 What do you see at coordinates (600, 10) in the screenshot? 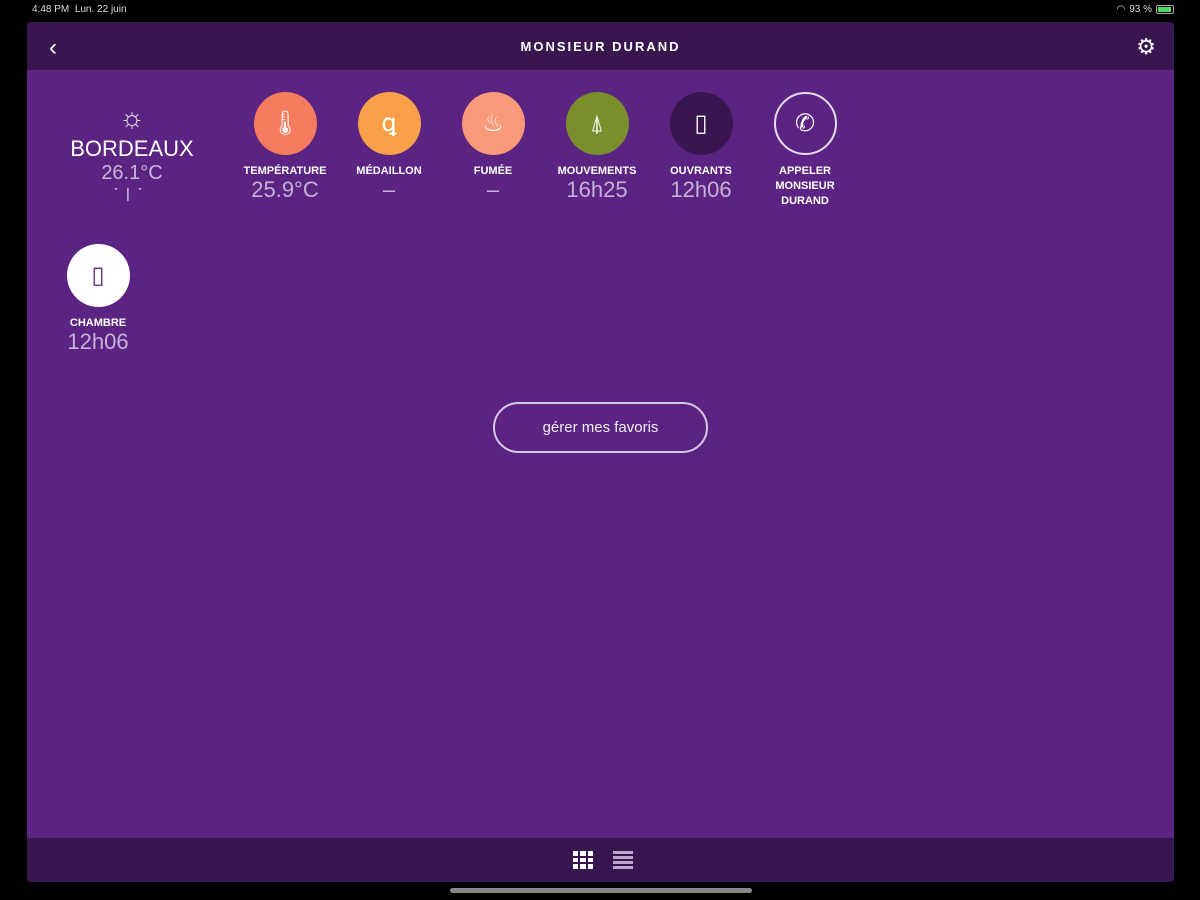
I see `status-bar: 4:48 PM Lun. 22 juin ◠ 93 %` at bounding box center [600, 10].